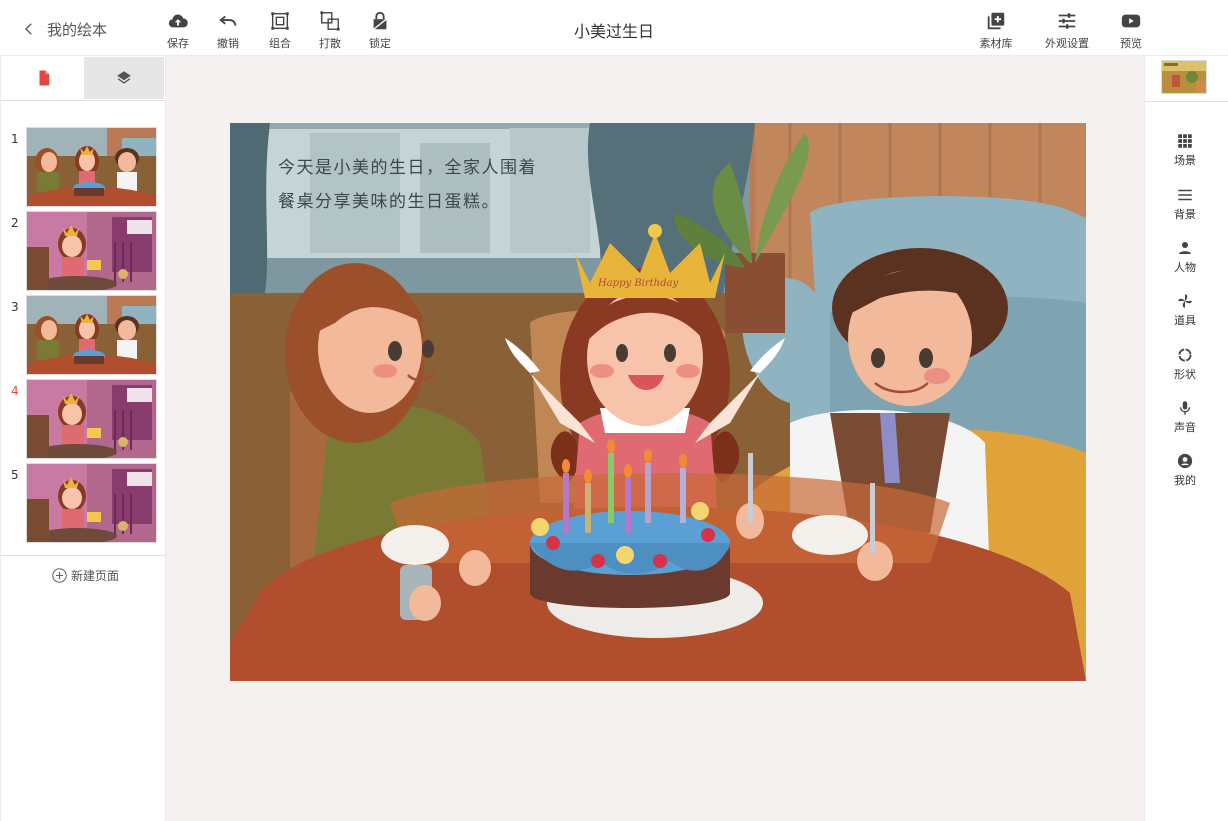 The height and width of the screenshot is (821, 1228). I want to click on lock-label: 锁定, so click(380, 43).